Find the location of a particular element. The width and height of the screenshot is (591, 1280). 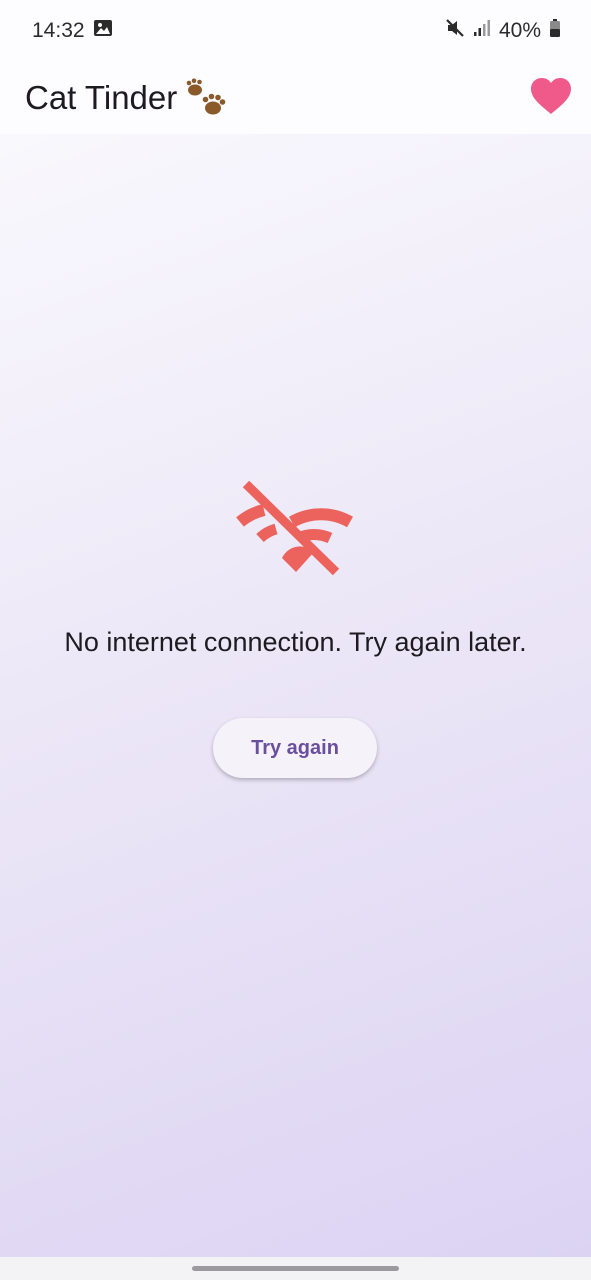

mute-icon is located at coordinates (455, 31).